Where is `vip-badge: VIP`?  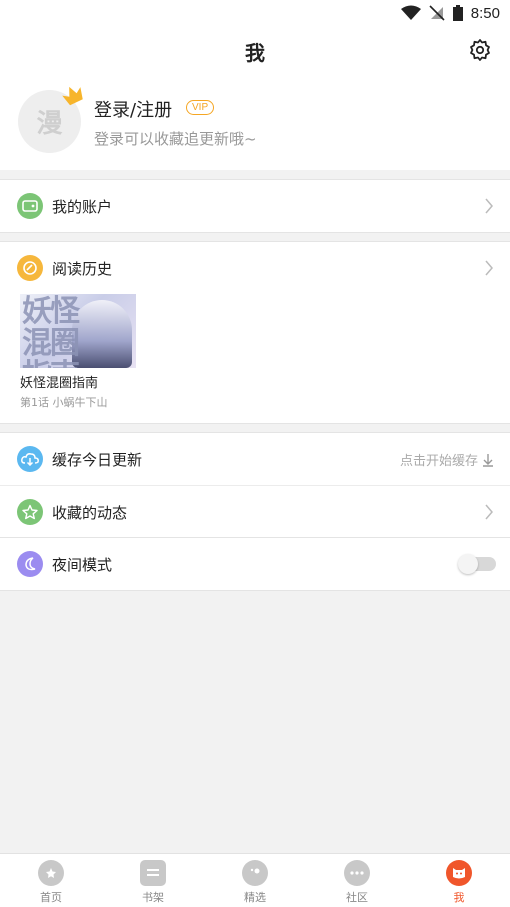 vip-badge: VIP is located at coordinates (200, 107).